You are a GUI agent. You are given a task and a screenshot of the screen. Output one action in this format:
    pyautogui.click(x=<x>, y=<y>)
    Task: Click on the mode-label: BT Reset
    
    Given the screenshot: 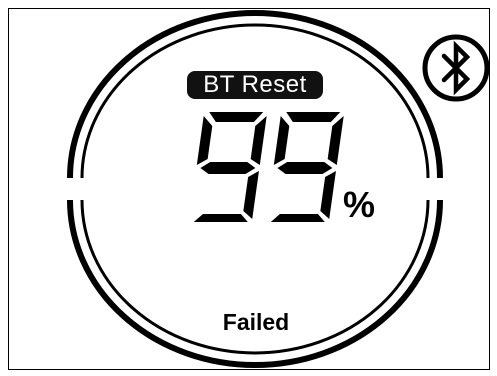 What is the action you would take?
    pyautogui.click(x=255, y=85)
    